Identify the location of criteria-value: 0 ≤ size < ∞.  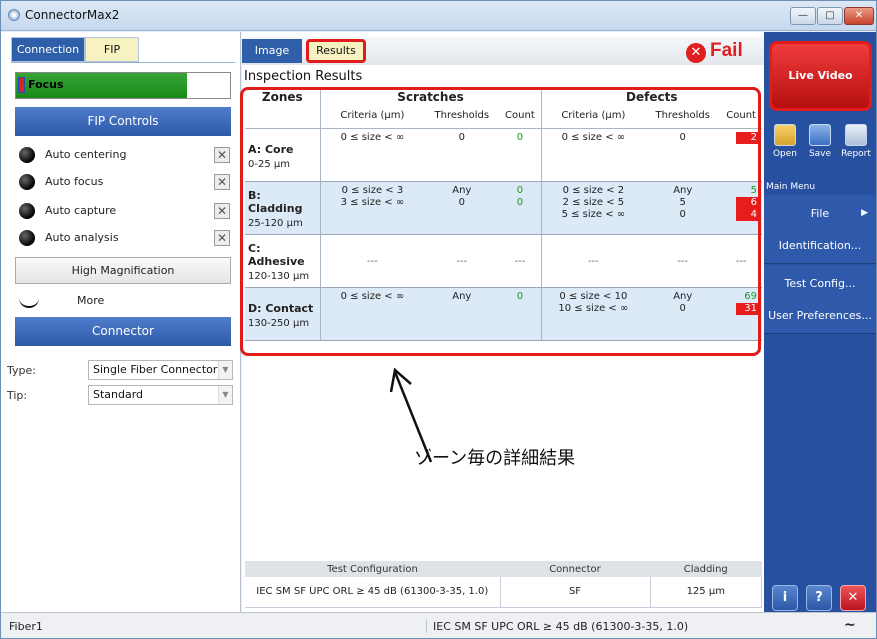
(593, 137).